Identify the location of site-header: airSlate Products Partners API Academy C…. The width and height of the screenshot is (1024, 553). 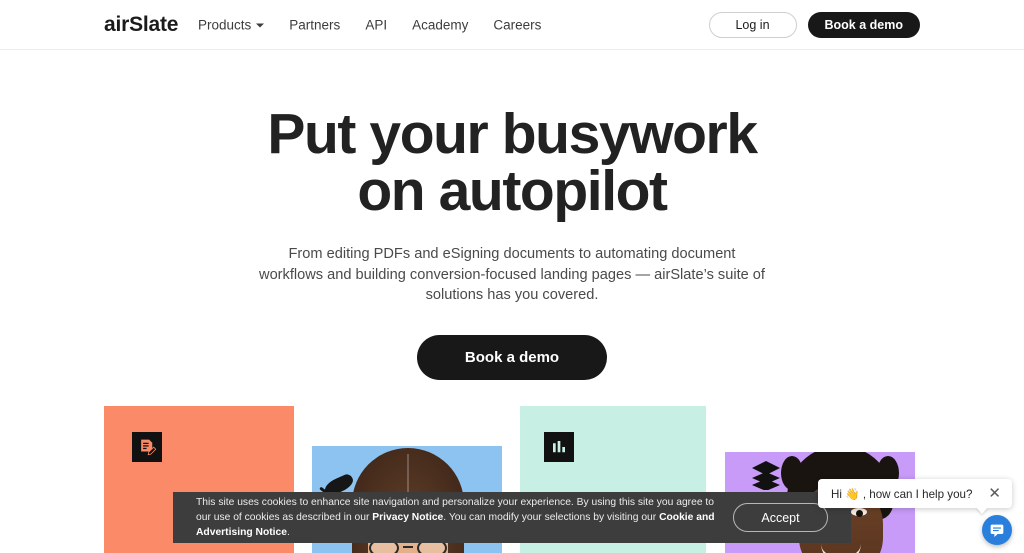
(512, 25).